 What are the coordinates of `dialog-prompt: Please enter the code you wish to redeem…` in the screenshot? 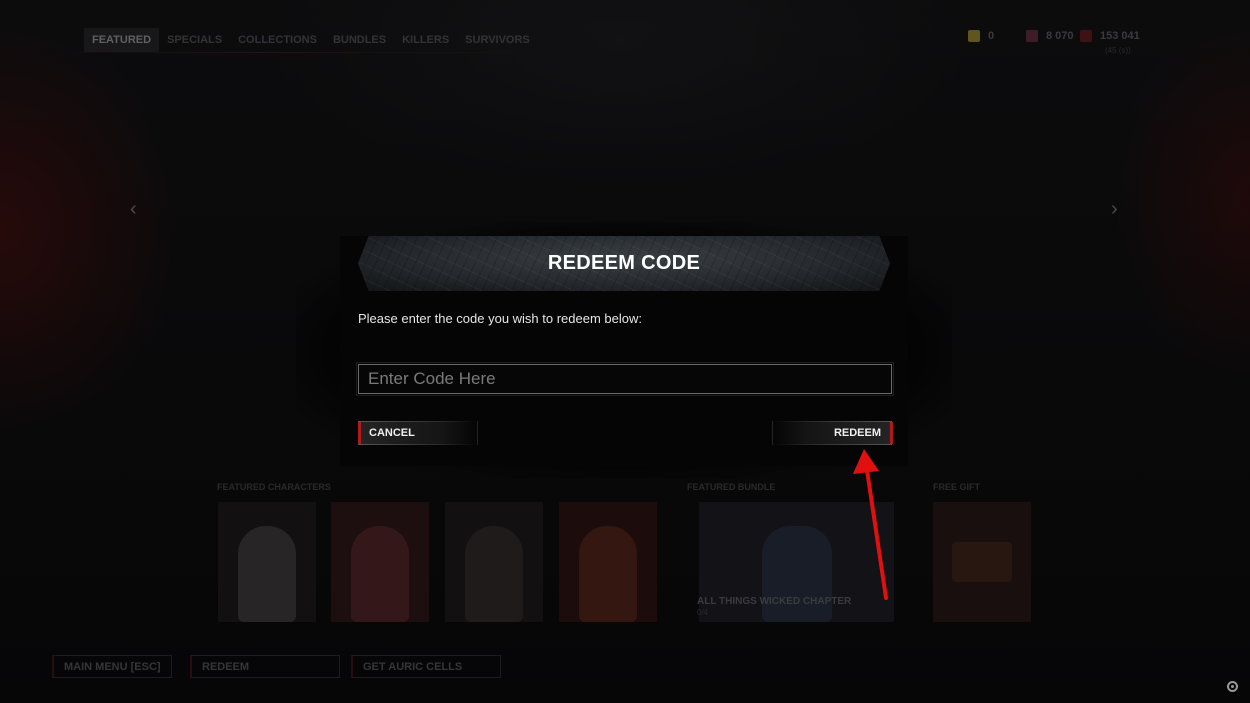 It's located at (500, 318).